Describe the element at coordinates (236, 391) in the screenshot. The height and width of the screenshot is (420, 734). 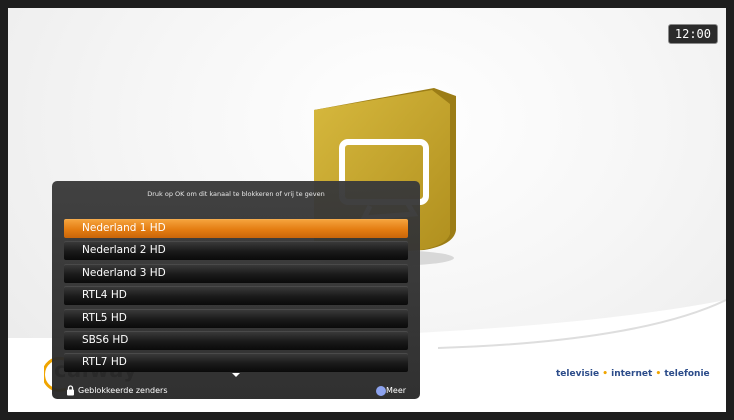
I see `dialog-footer: Geblokkeerde zenders Meer` at that location.